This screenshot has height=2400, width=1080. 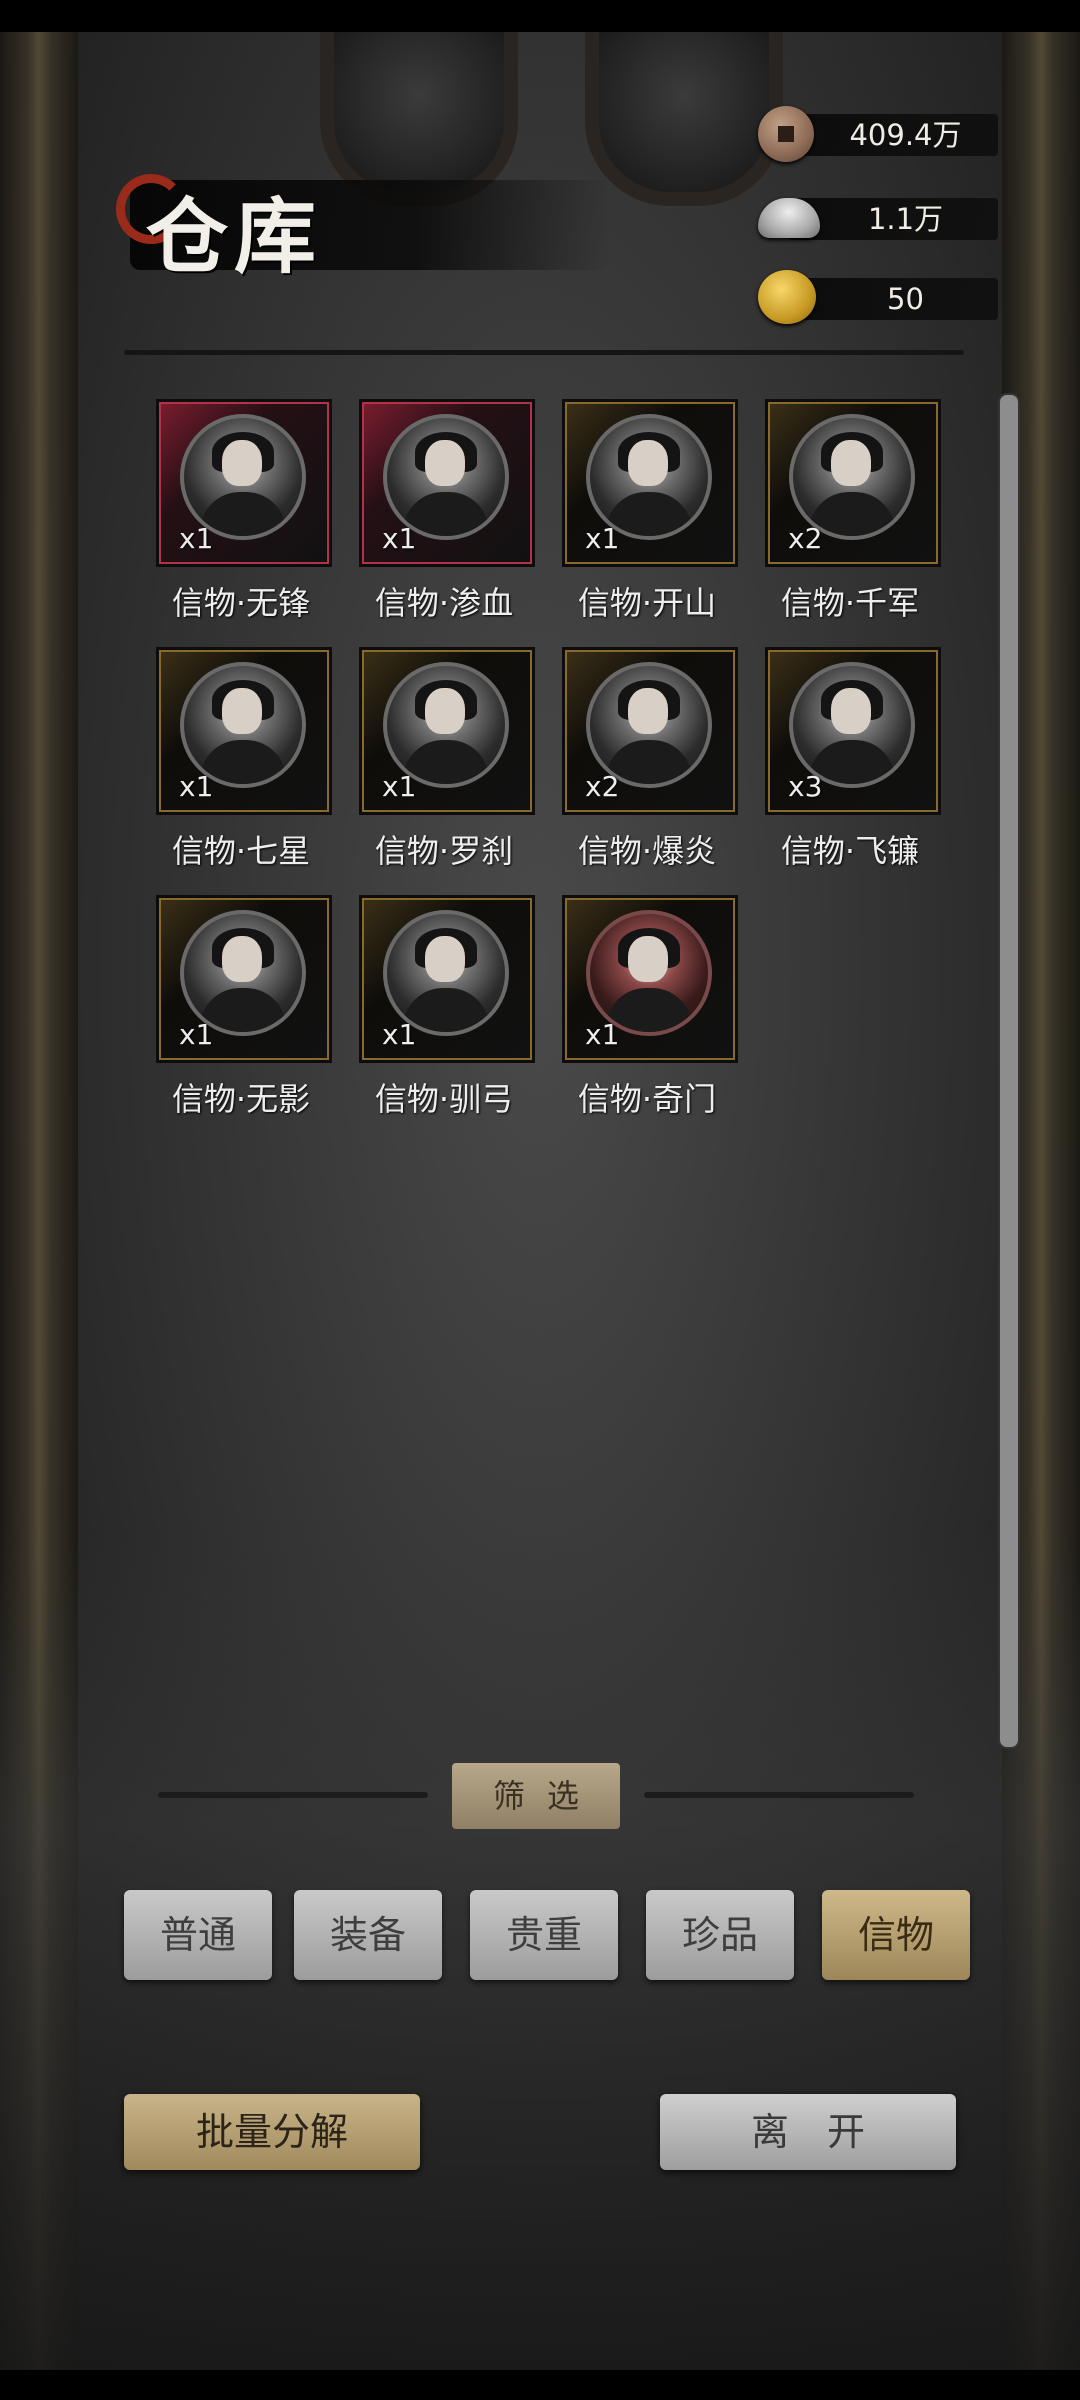 I want to click on currency-silver: 1.1万, so click(x=878, y=218).